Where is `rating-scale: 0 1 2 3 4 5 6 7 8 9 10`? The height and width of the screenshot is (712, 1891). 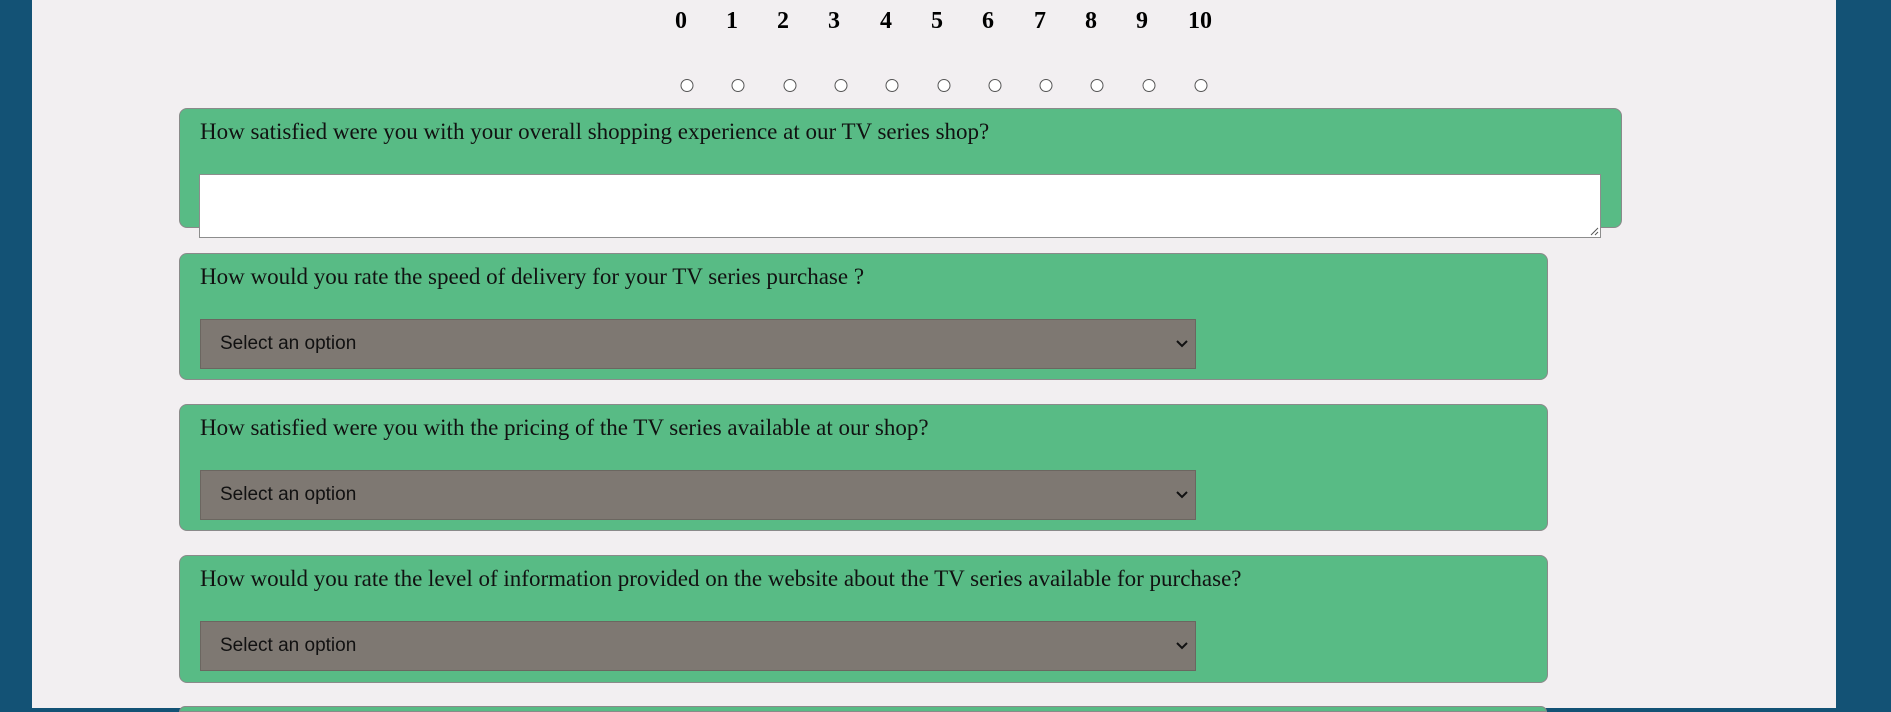
rating-scale: 0 1 2 3 4 5 6 7 8 9 10 is located at coordinates (945, 25).